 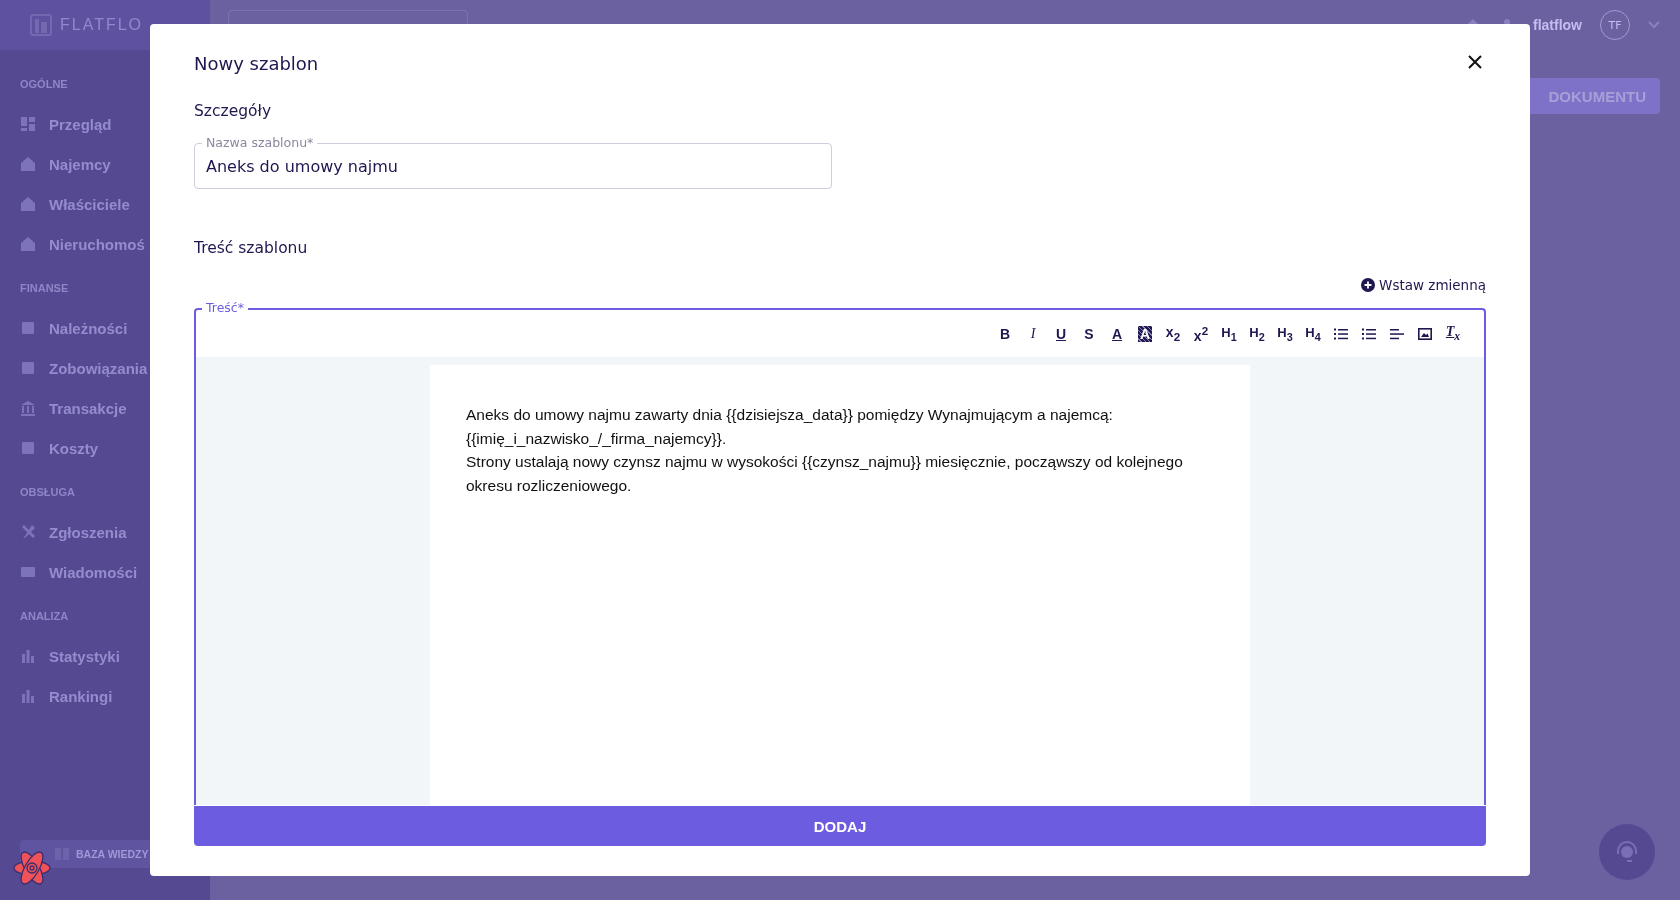 What do you see at coordinates (1453, 333) in the screenshot?
I see `clear-button: T$_{x}$` at bounding box center [1453, 333].